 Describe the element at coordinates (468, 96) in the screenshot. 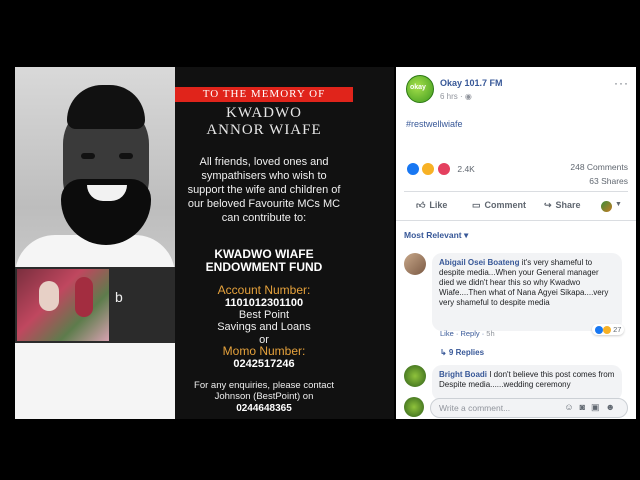

I see `globe-small-icon: ◉` at that location.